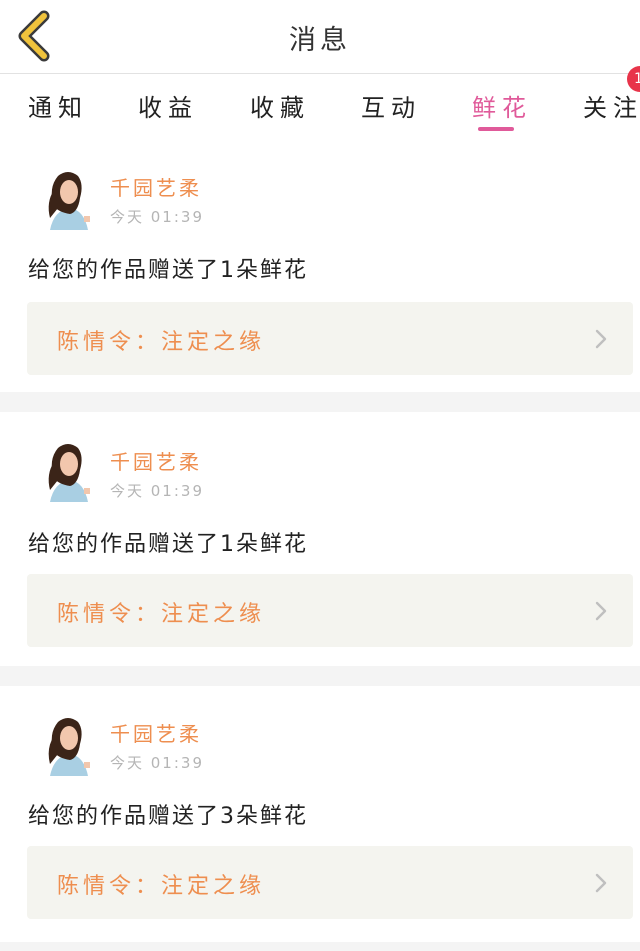 Image resolution: width=640 pixels, height=951 pixels. What do you see at coordinates (168, 105) in the screenshot?
I see `tab-earnings: 收益` at bounding box center [168, 105].